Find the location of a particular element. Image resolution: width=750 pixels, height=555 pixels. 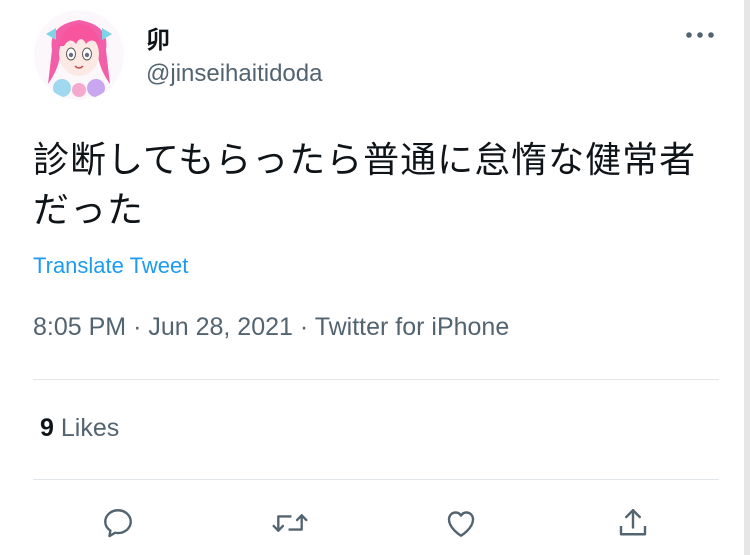

reply-icon is located at coordinates (118, 523).